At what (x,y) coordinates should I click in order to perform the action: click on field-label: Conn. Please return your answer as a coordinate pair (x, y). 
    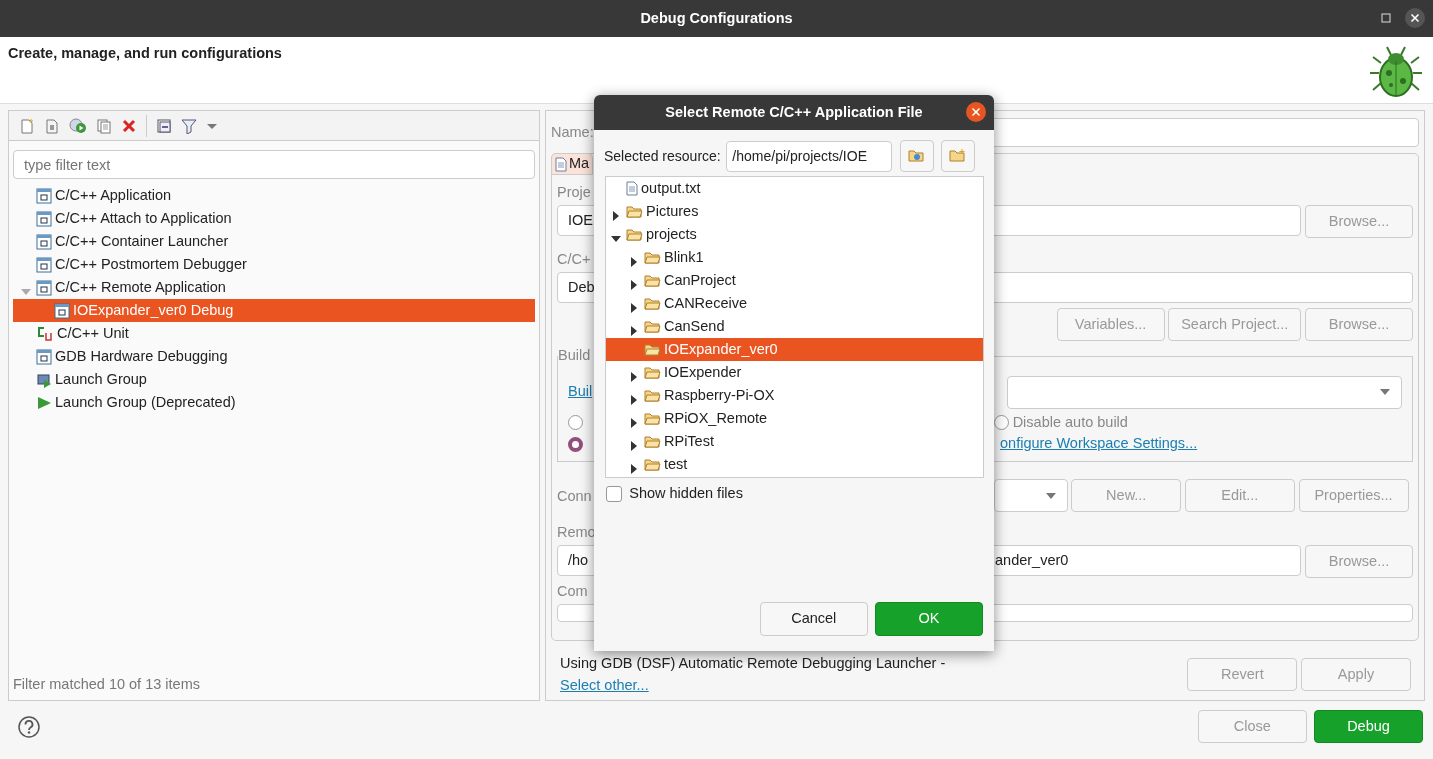
    Looking at the image, I should click on (574, 496).